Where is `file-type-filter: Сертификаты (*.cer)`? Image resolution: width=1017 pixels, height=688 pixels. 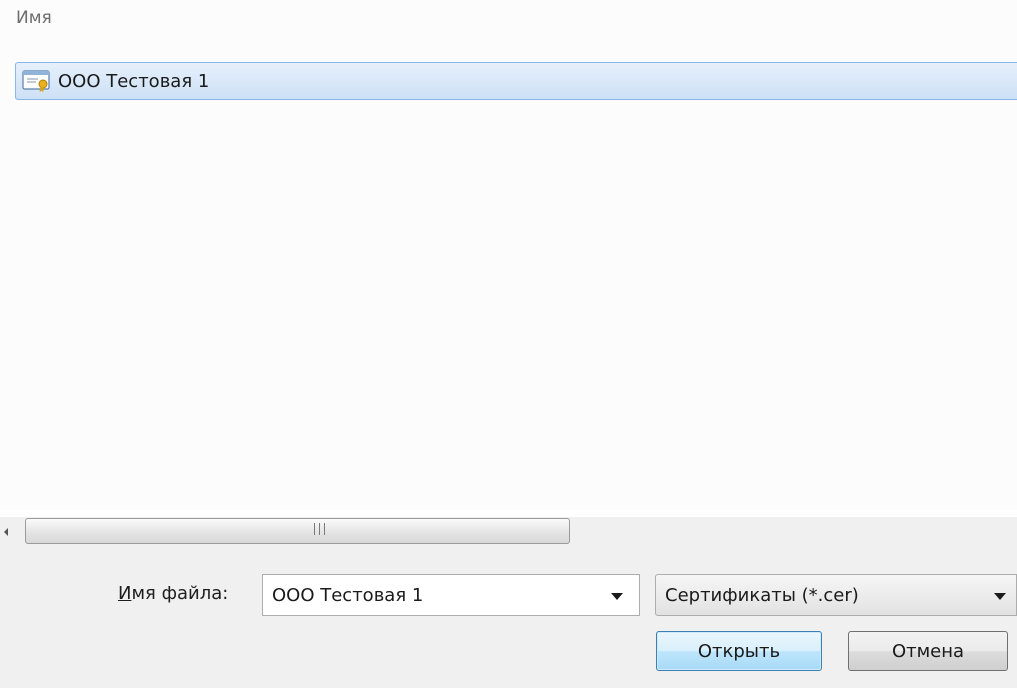
file-type-filter: Сертификаты (*.cer) is located at coordinates (836, 595).